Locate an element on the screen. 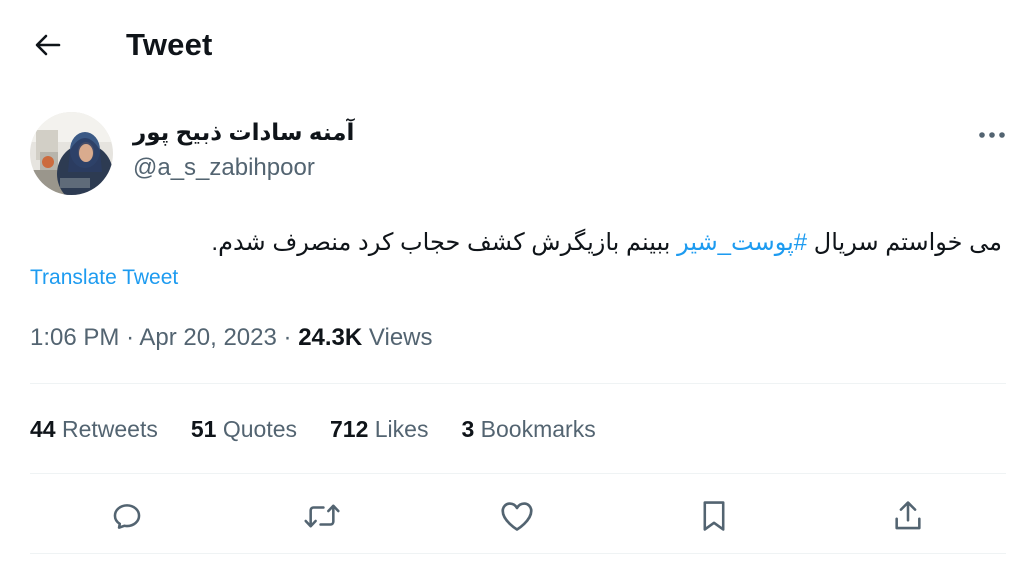  share-button is located at coordinates (908, 516).